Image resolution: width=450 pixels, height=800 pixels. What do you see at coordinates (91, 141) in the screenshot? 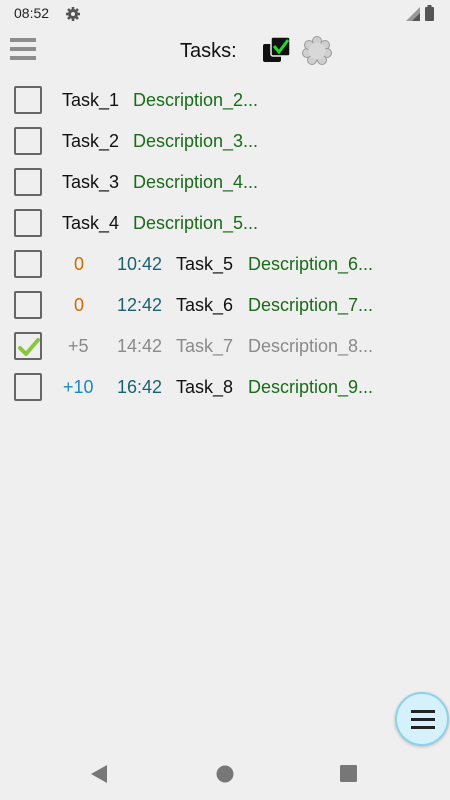
I see `task-name: Task_2` at bounding box center [91, 141].